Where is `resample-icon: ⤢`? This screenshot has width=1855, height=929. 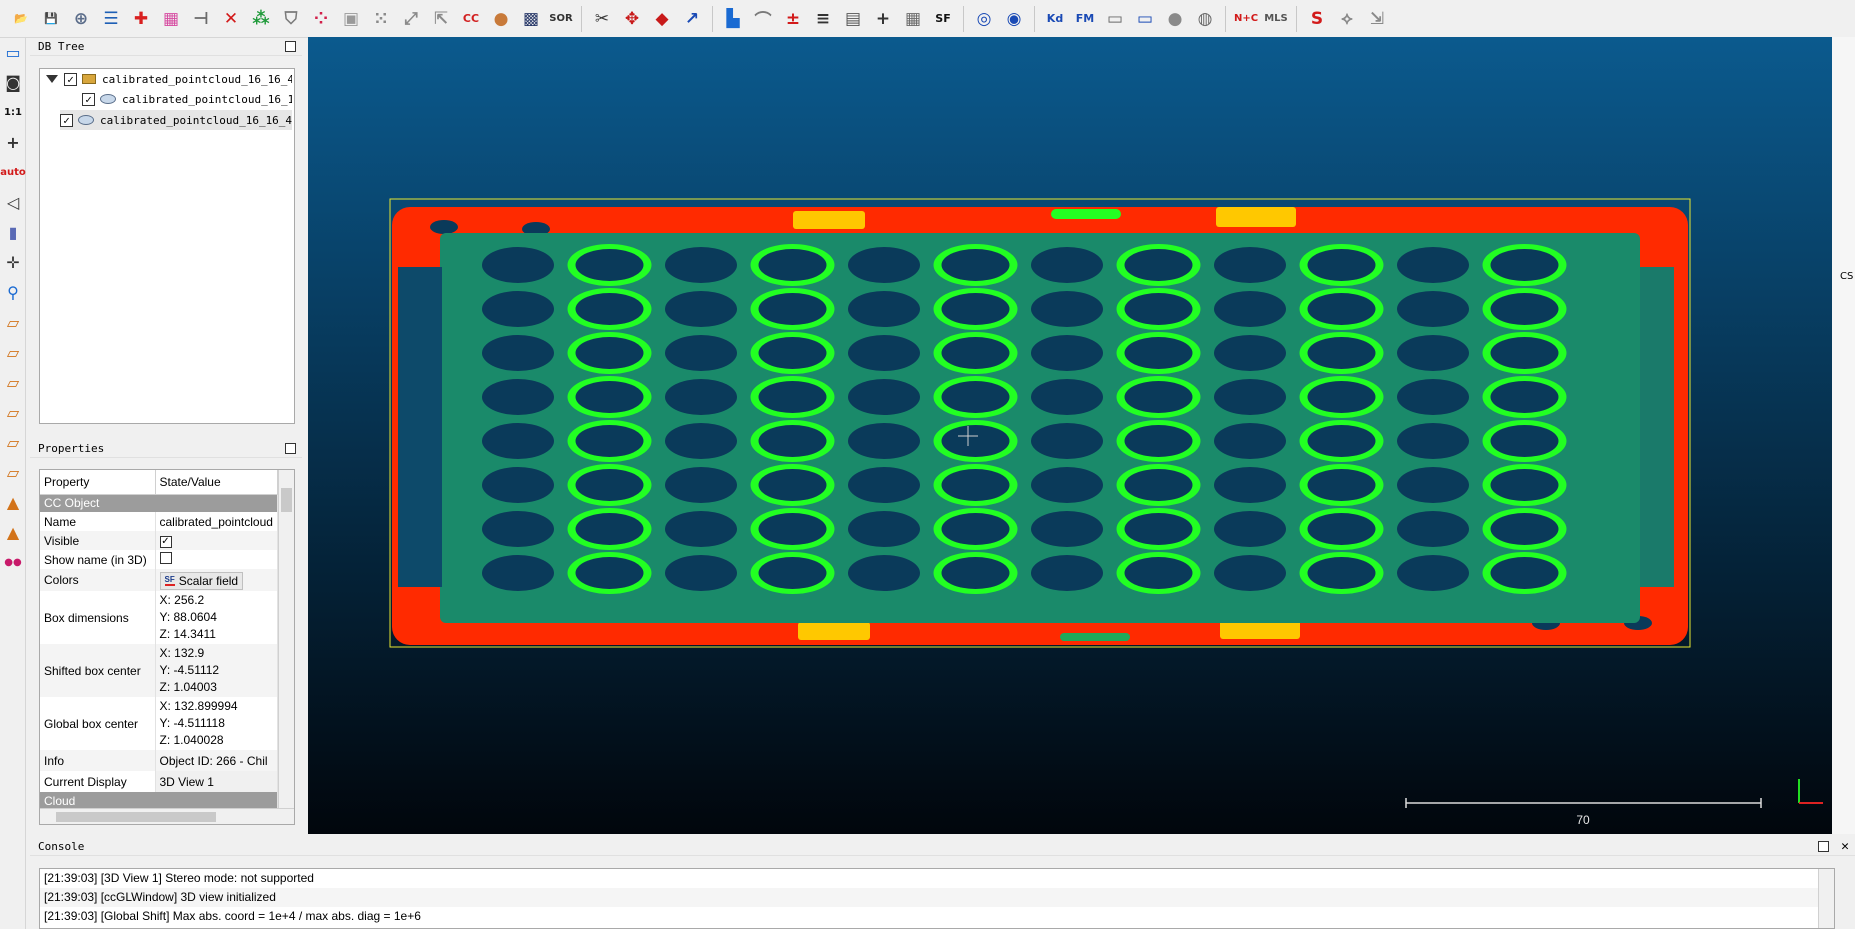
resample-icon: ⤢ is located at coordinates (411, 19).